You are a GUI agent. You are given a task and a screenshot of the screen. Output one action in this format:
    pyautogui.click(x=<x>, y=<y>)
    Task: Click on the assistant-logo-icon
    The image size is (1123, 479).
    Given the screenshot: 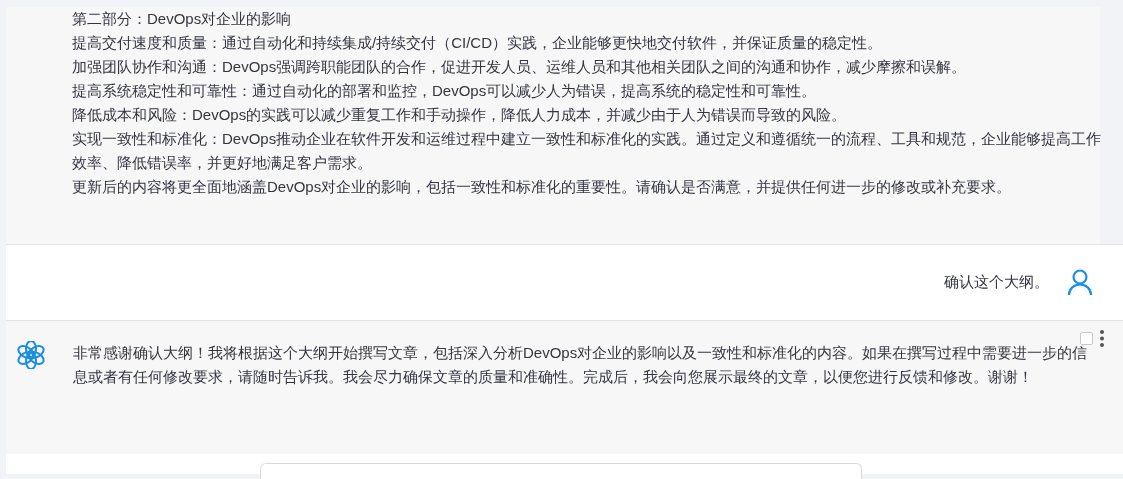 What is the action you would take?
    pyautogui.click(x=31, y=355)
    